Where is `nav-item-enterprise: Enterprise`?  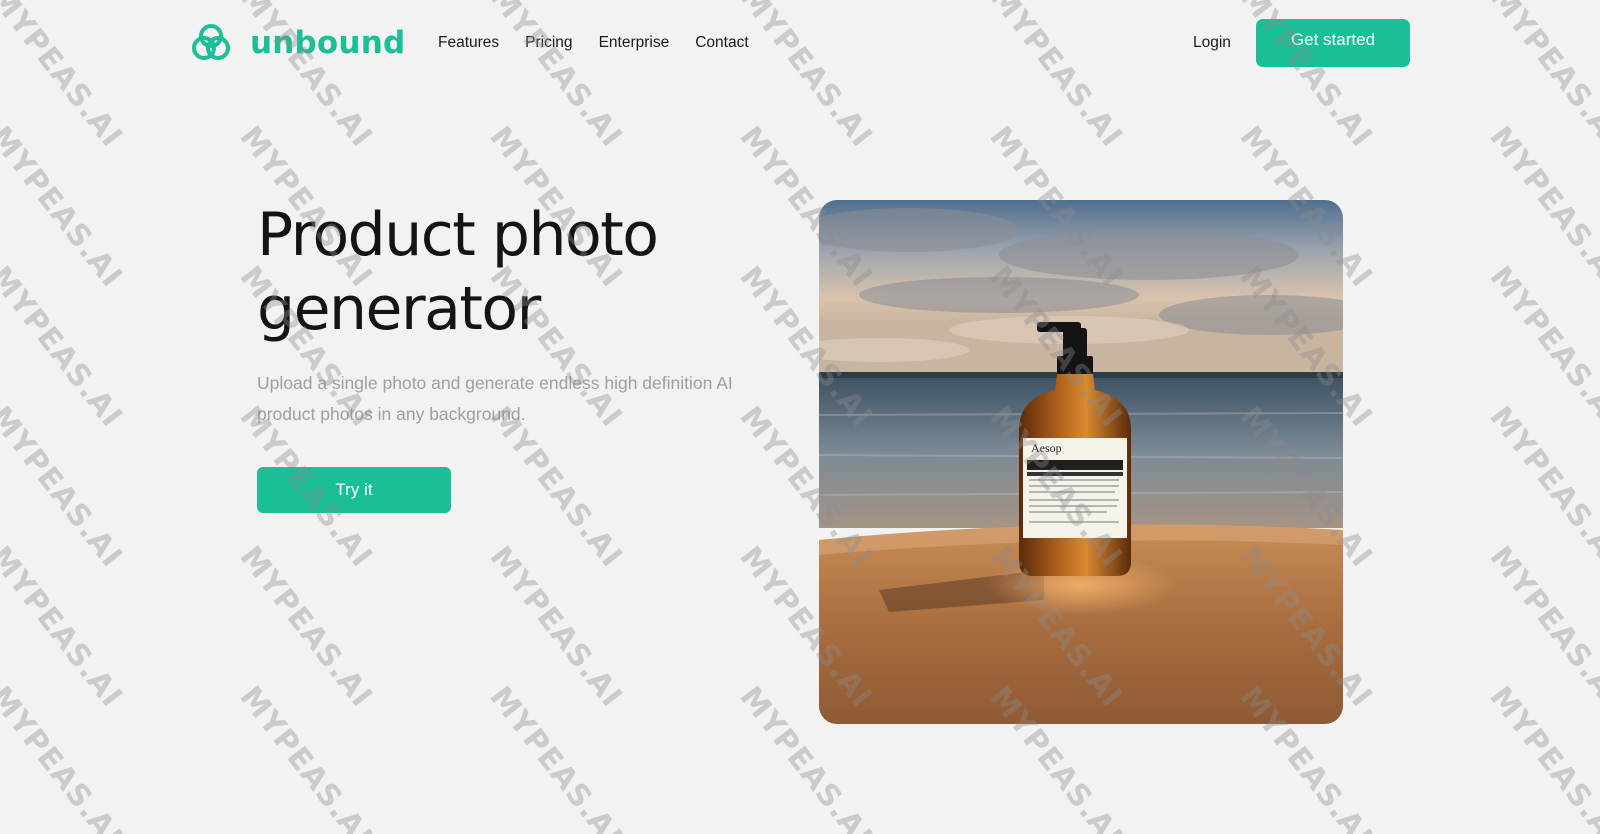 nav-item-enterprise: Enterprise is located at coordinates (634, 43).